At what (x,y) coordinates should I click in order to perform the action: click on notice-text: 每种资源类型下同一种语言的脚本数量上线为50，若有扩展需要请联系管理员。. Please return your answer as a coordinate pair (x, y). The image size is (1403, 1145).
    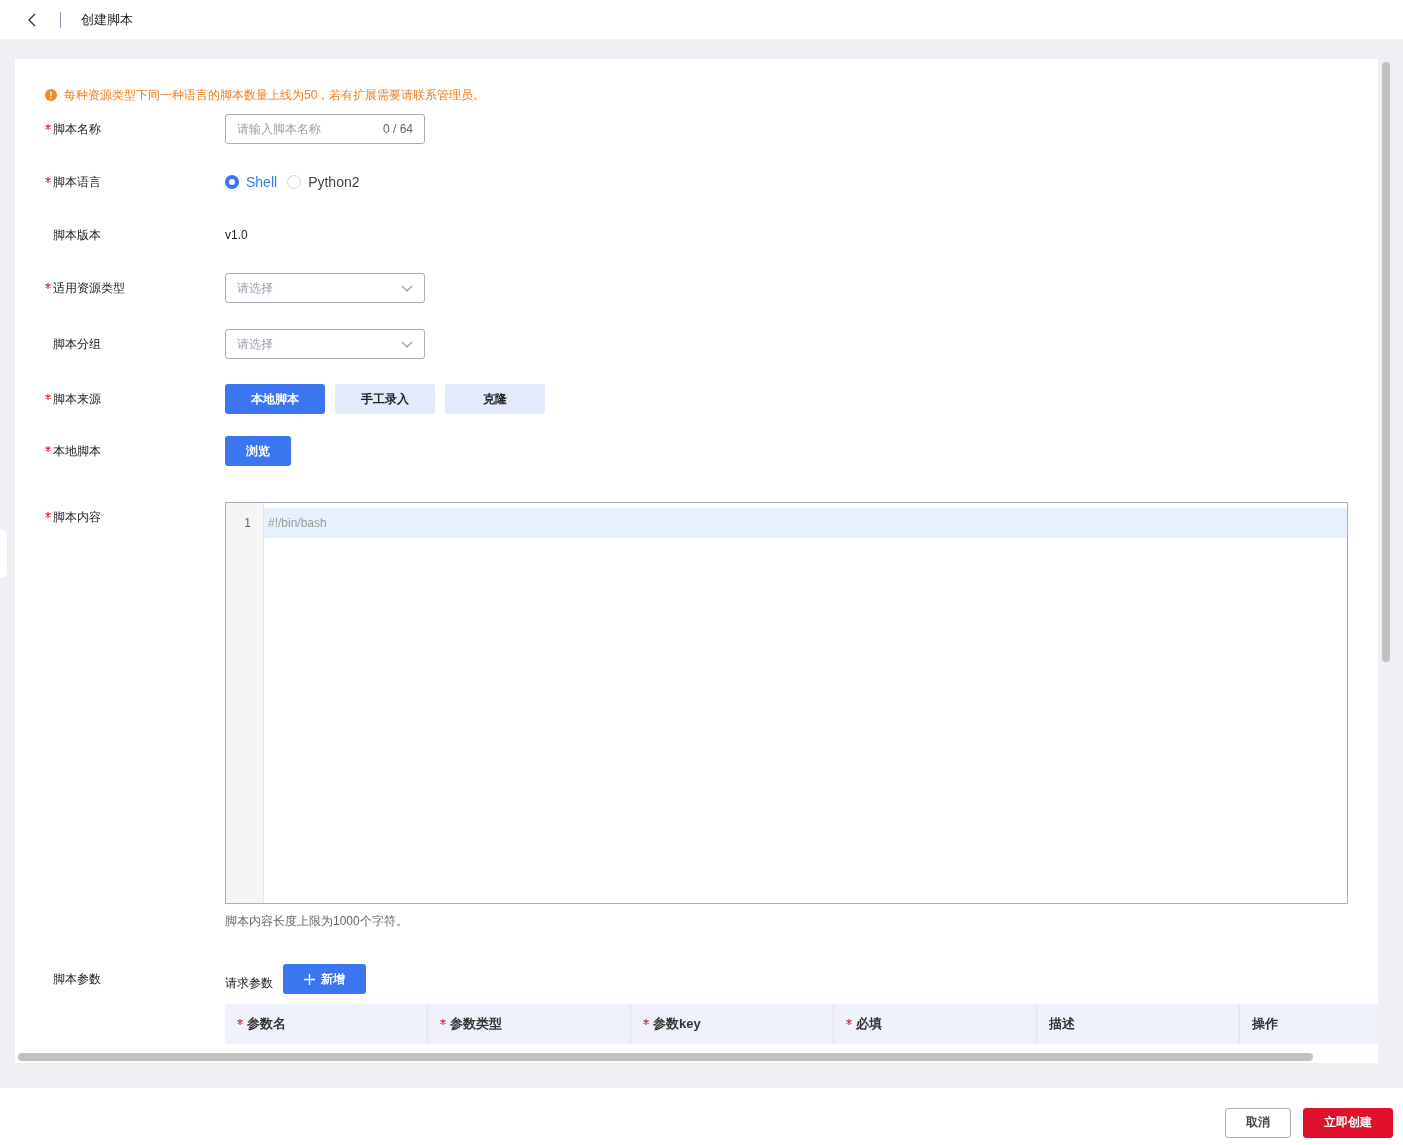
    Looking at the image, I should click on (275, 95).